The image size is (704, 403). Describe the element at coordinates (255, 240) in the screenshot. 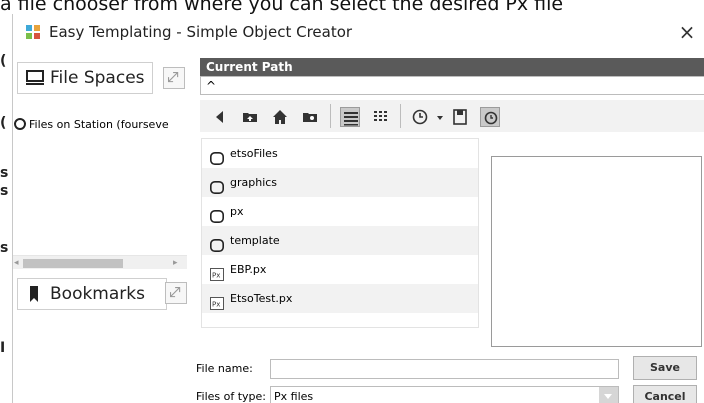

I see `file-name: template` at that location.